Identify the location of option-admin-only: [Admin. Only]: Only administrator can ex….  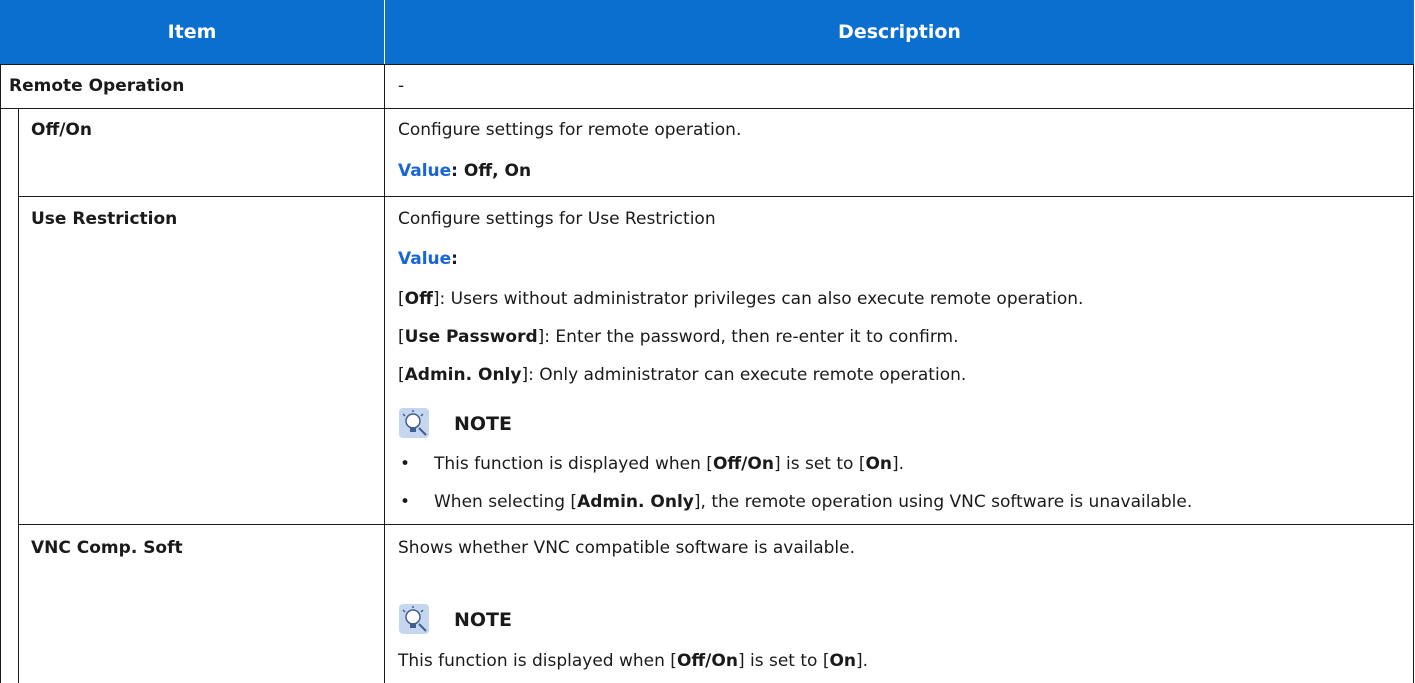
(682, 375).